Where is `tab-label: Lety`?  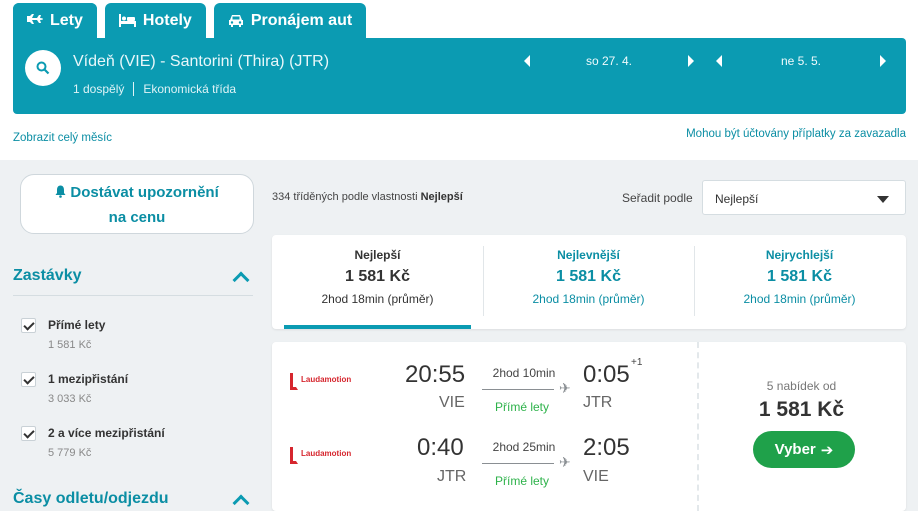 tab-label: Lety is located at coordinates (66, 20).